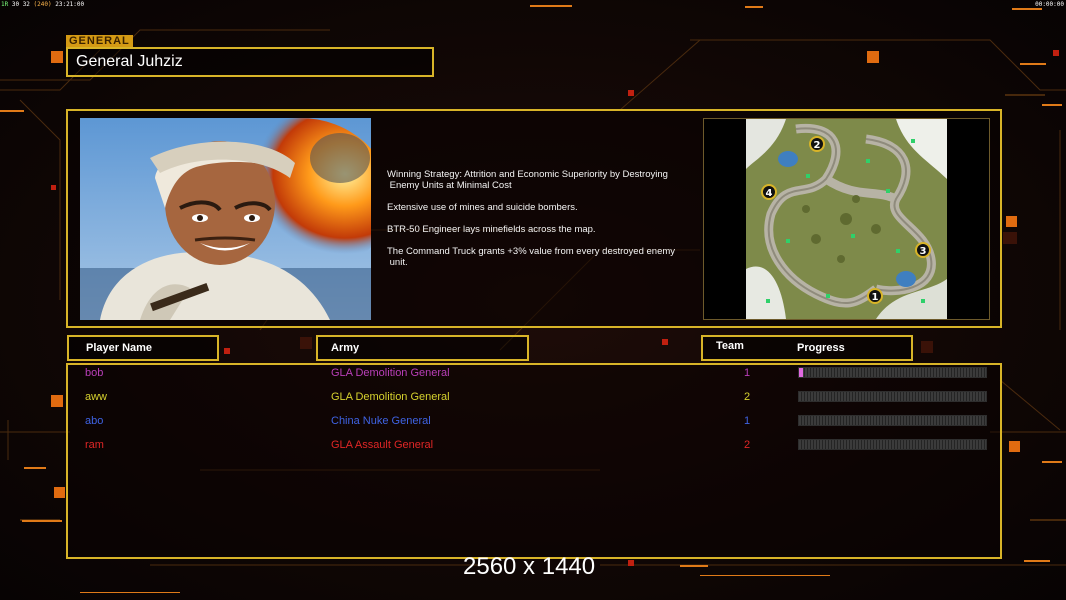 This screenshot has height=600, width=1066. I want to click on fps-counts: 30 32, so click(20, 4).